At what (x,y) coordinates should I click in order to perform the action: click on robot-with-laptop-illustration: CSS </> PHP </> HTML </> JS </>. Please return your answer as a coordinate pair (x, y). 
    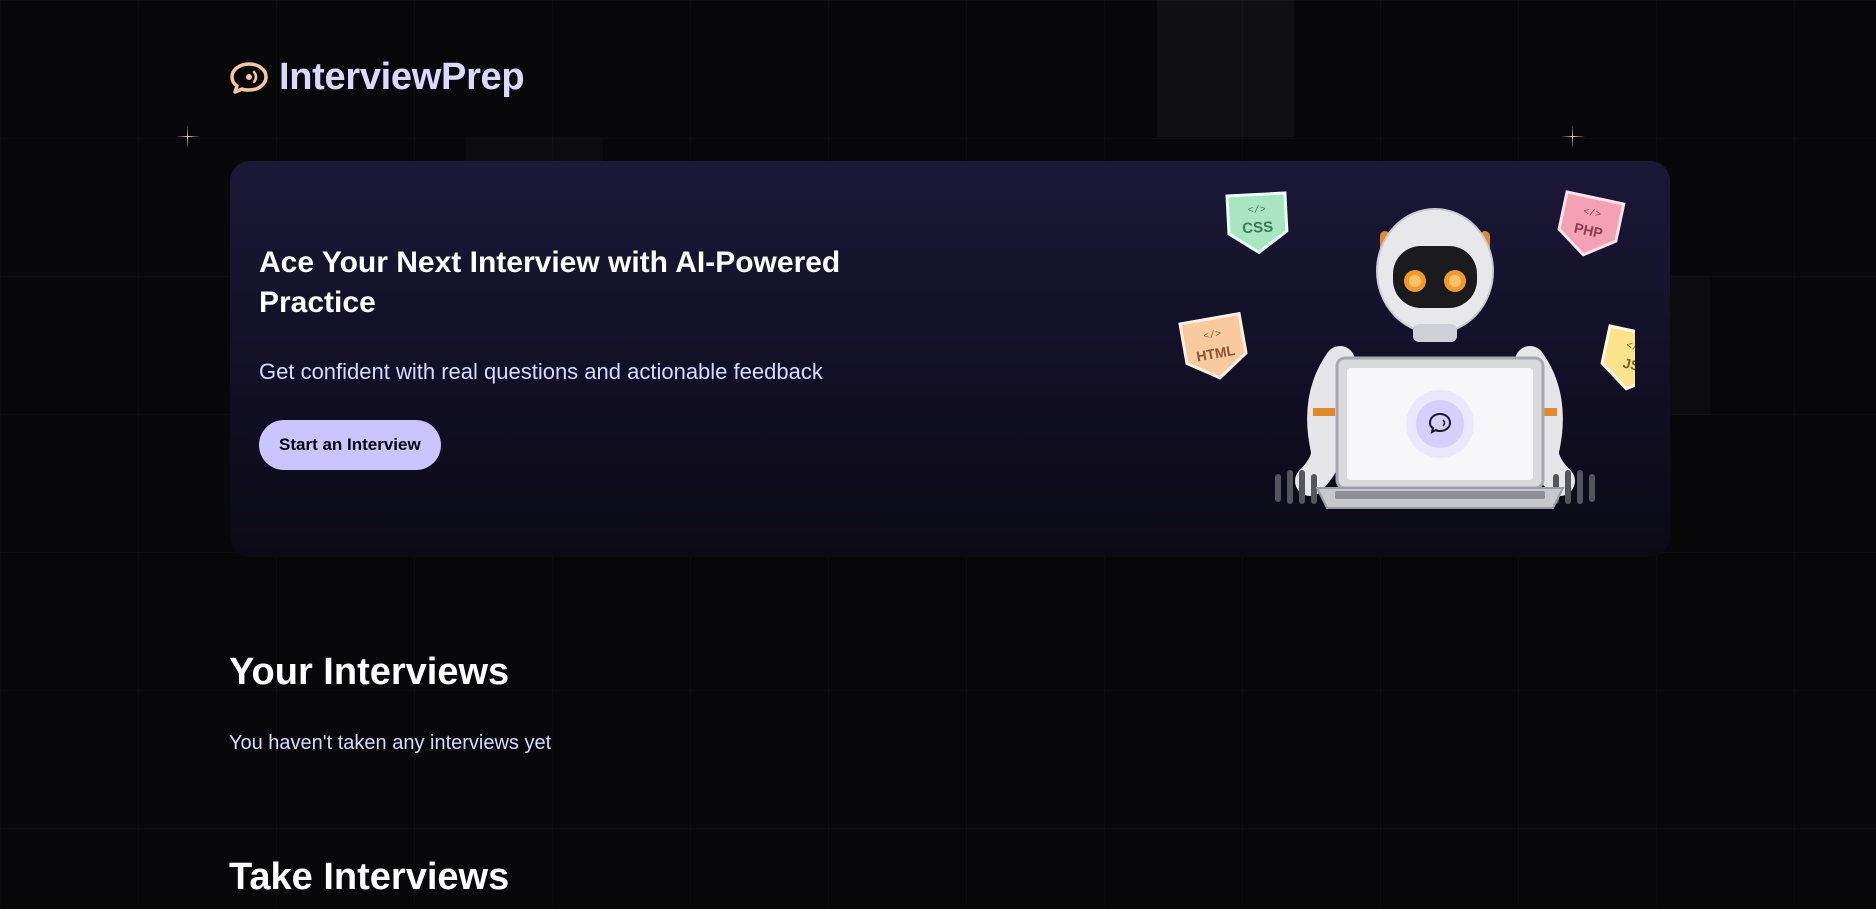
    Looking at the image, I should click on (1406, 349).